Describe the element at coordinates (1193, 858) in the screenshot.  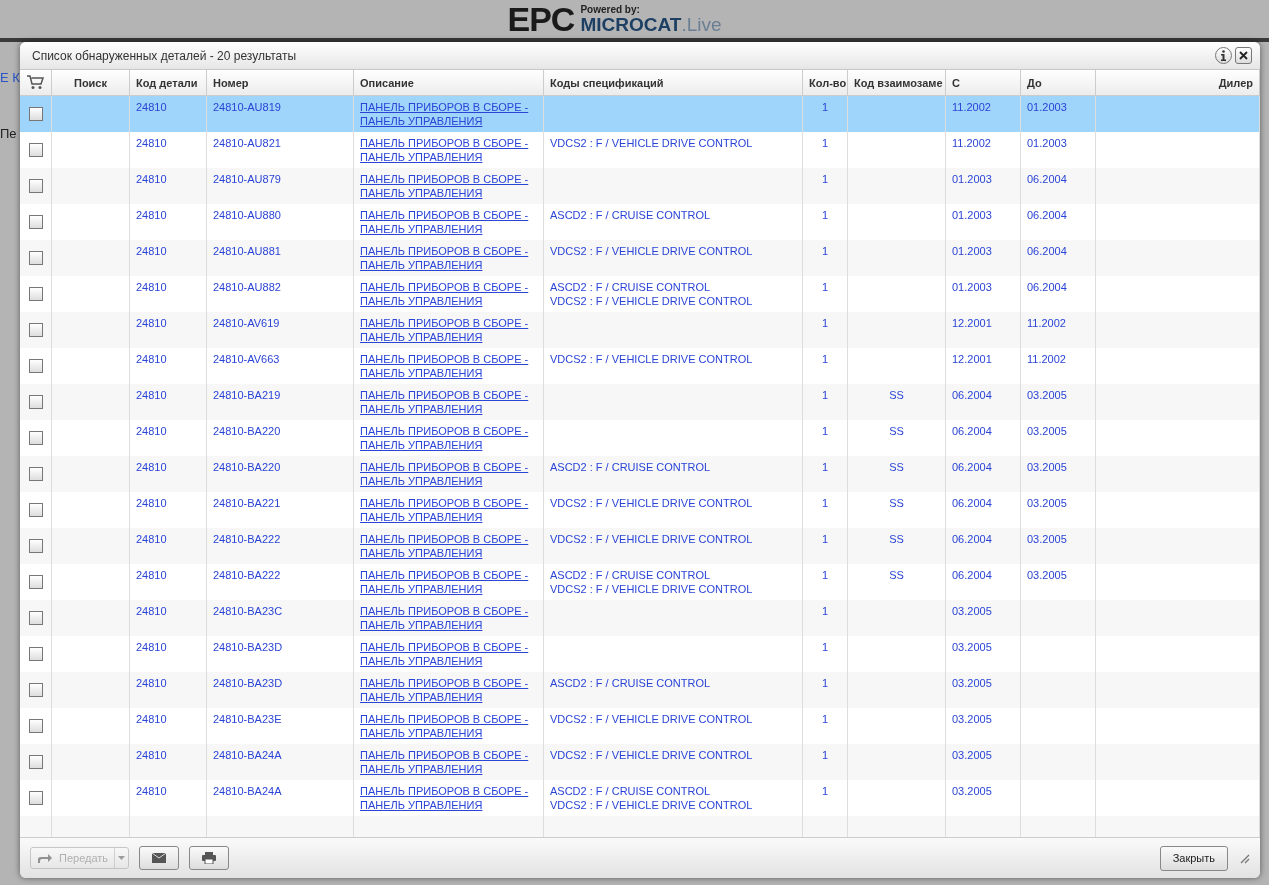
I see `close-button: Закрыть` at that location.